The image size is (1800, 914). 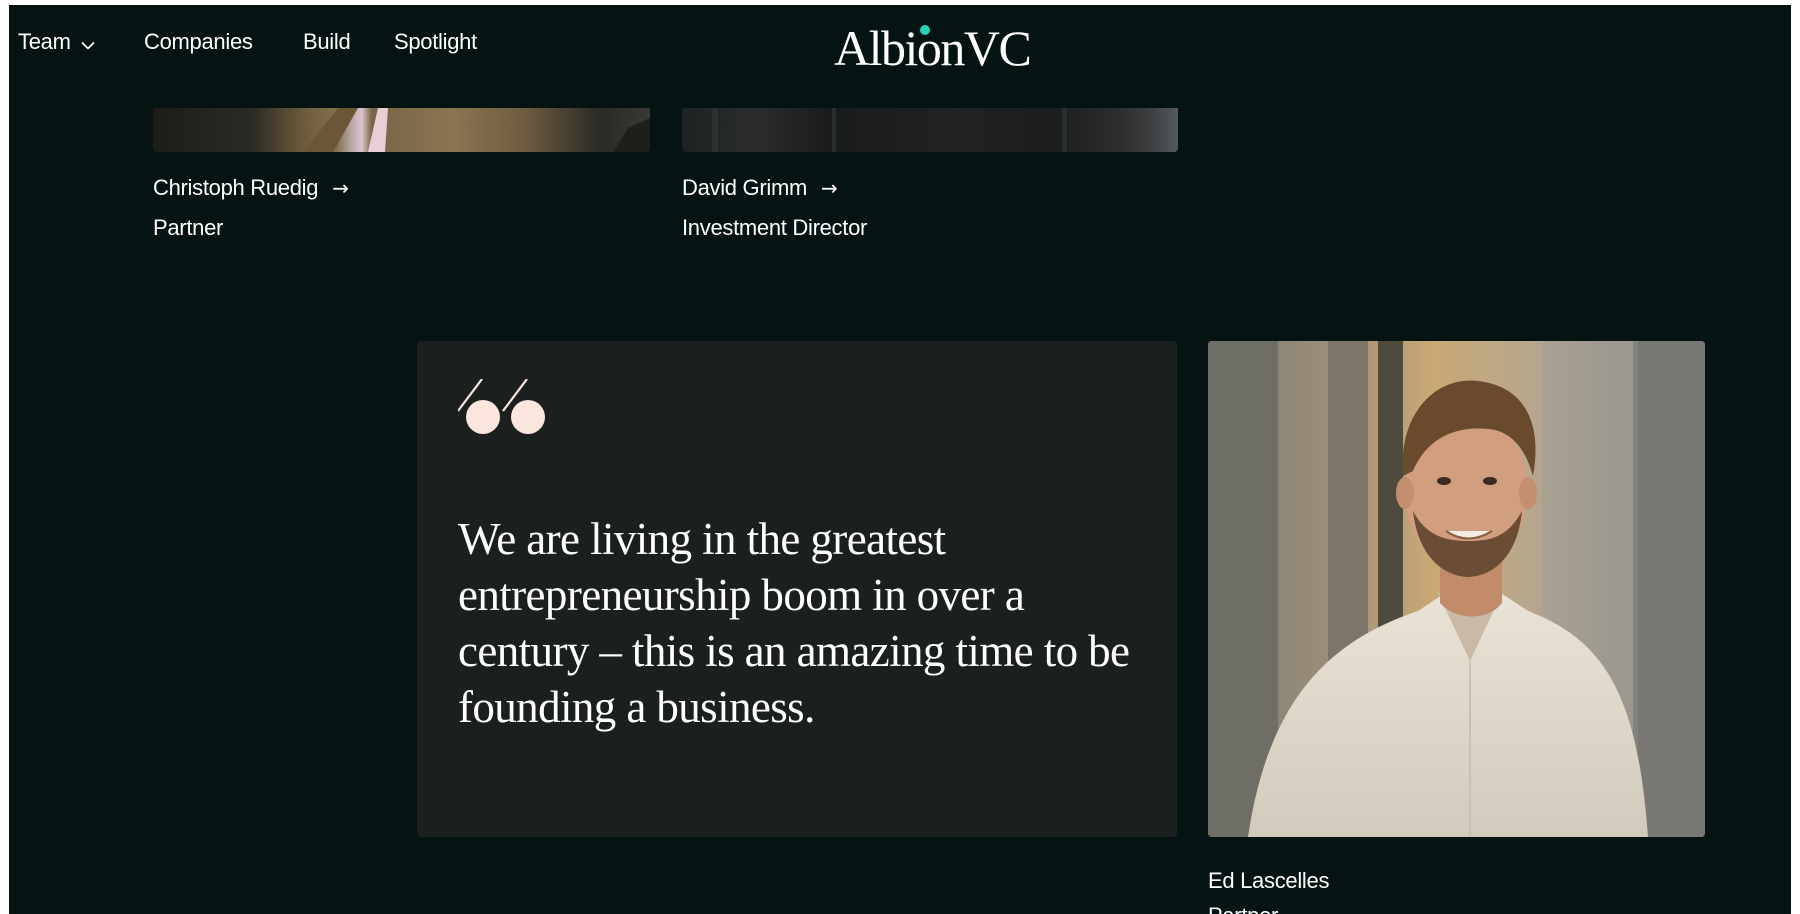 I want to click on team-photo-christoph, so click(x=401, y=130).